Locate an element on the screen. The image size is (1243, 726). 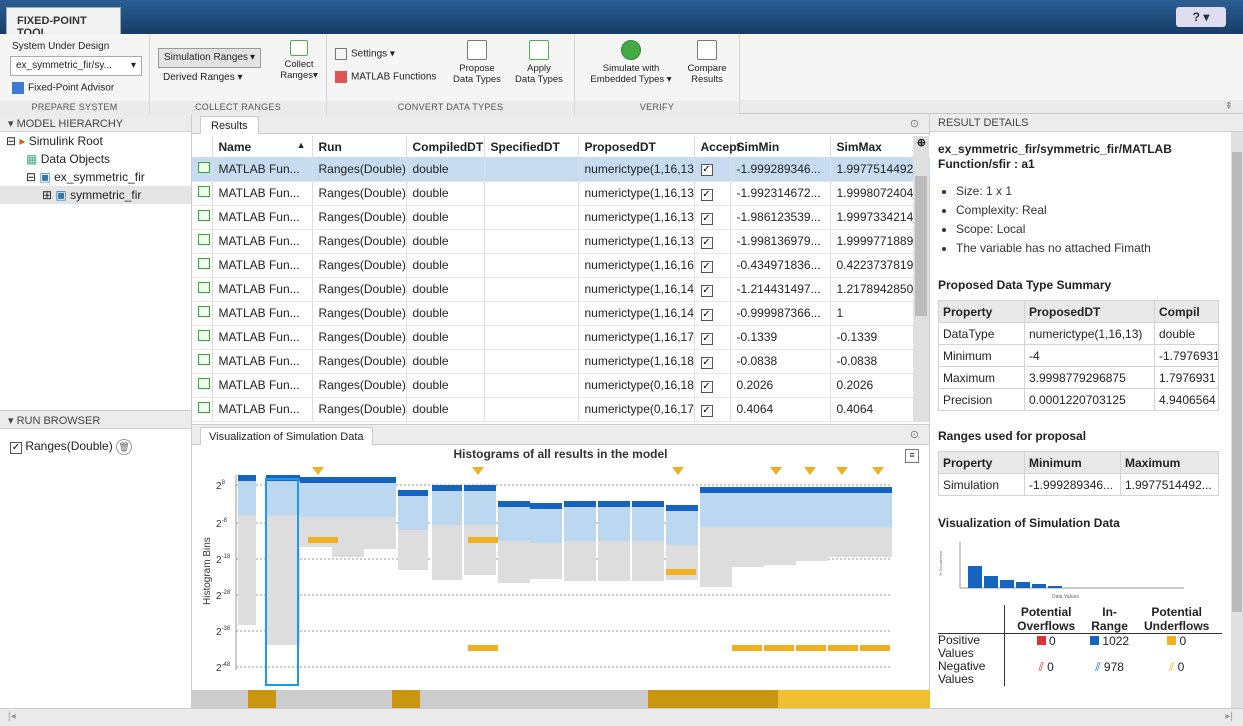
run-item: ✓ Ranges(Double) 🗑 is located at coordinates (95, 442).